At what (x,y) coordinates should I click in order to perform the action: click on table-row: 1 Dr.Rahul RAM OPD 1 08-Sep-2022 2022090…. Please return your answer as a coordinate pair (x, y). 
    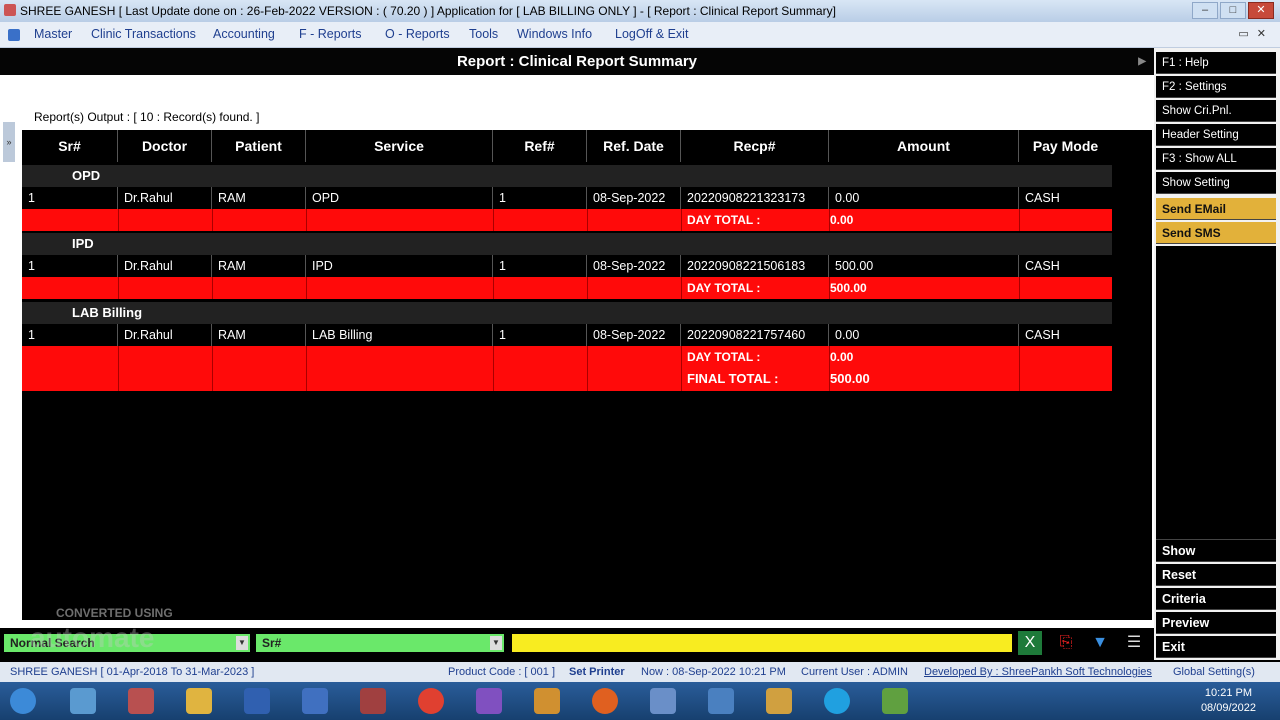
    Looking at the image, I should click on (567, 198).